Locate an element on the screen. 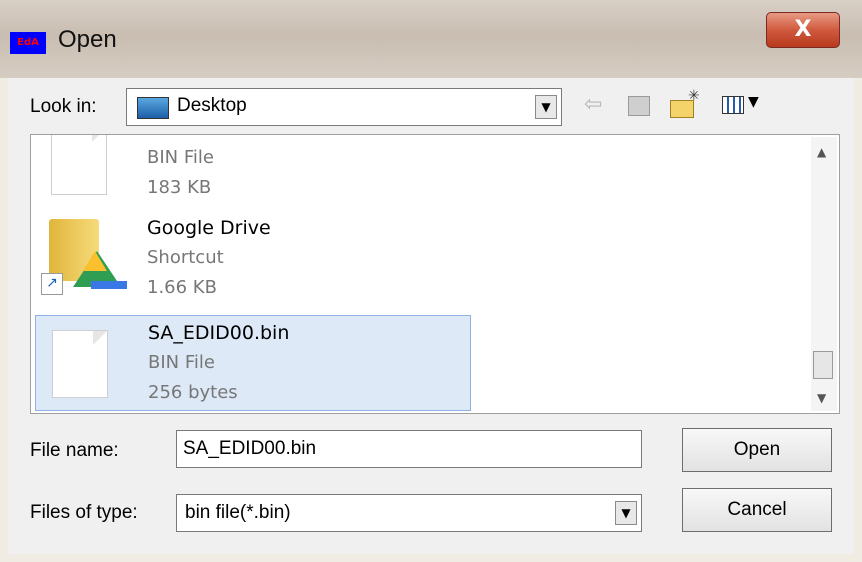  new-folder-icon: ✳ is located at coordinates (685, 104).